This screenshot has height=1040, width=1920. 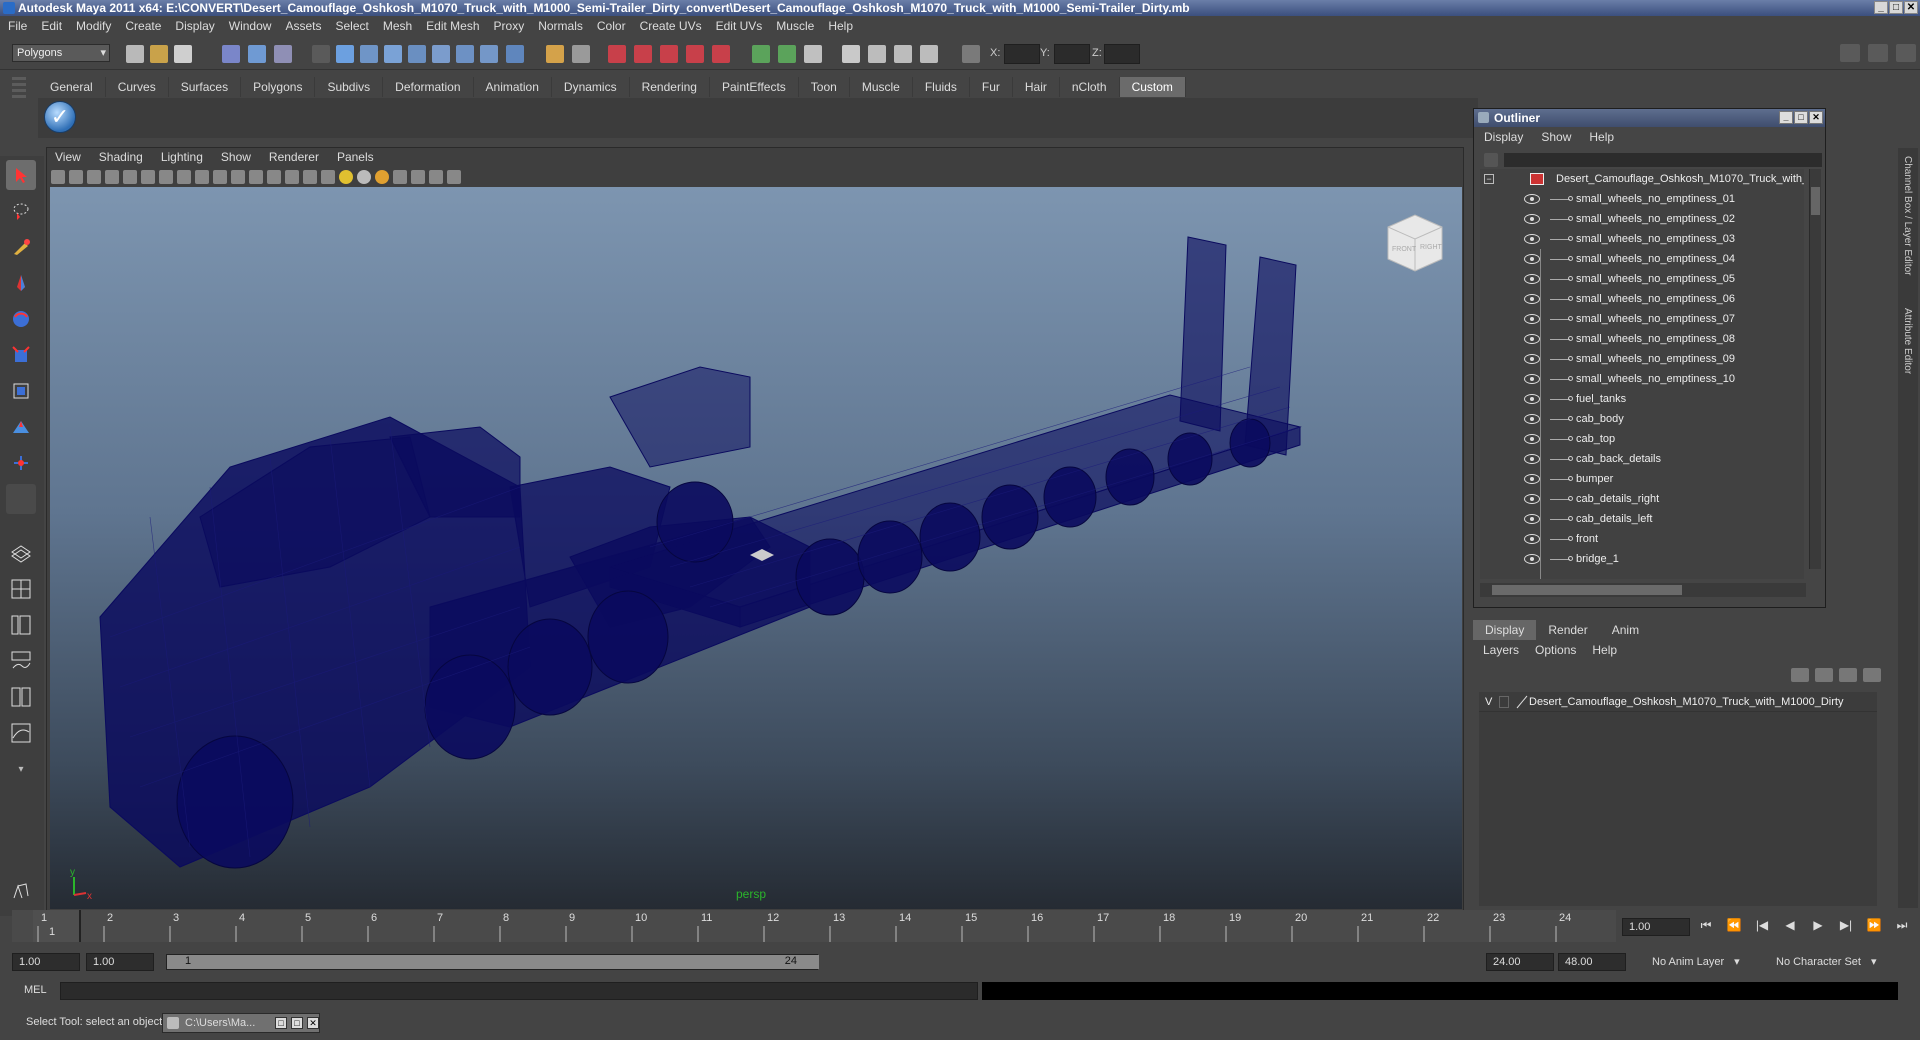 What do you see at coordinates (1555, 650) in the screenshot?
I see `layer-menu-options: Options` at bounding box center [1555, 650].